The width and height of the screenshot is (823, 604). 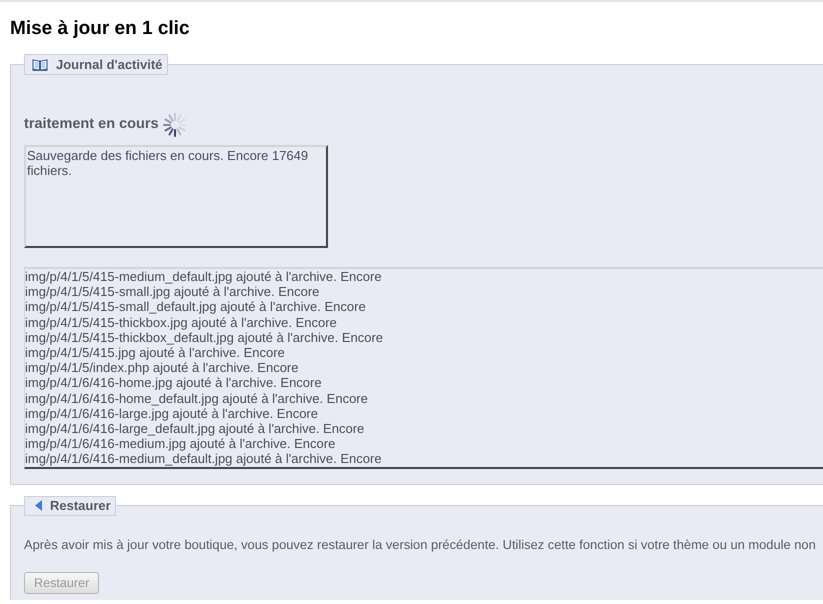 I want to click on log-line: img/p/4/1/6/416-large.jpg ajouté à l'archive. Encore, so click(x=172, y=414).